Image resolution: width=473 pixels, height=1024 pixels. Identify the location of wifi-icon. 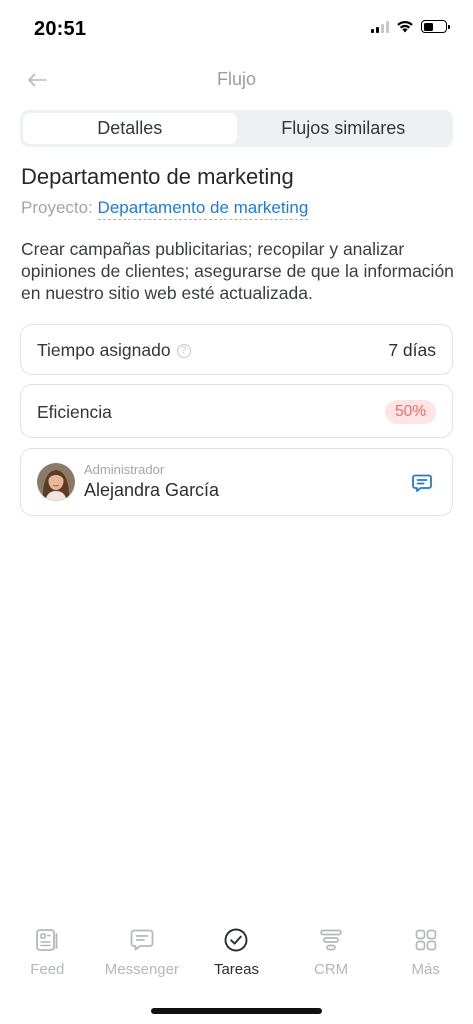
(405, 26).